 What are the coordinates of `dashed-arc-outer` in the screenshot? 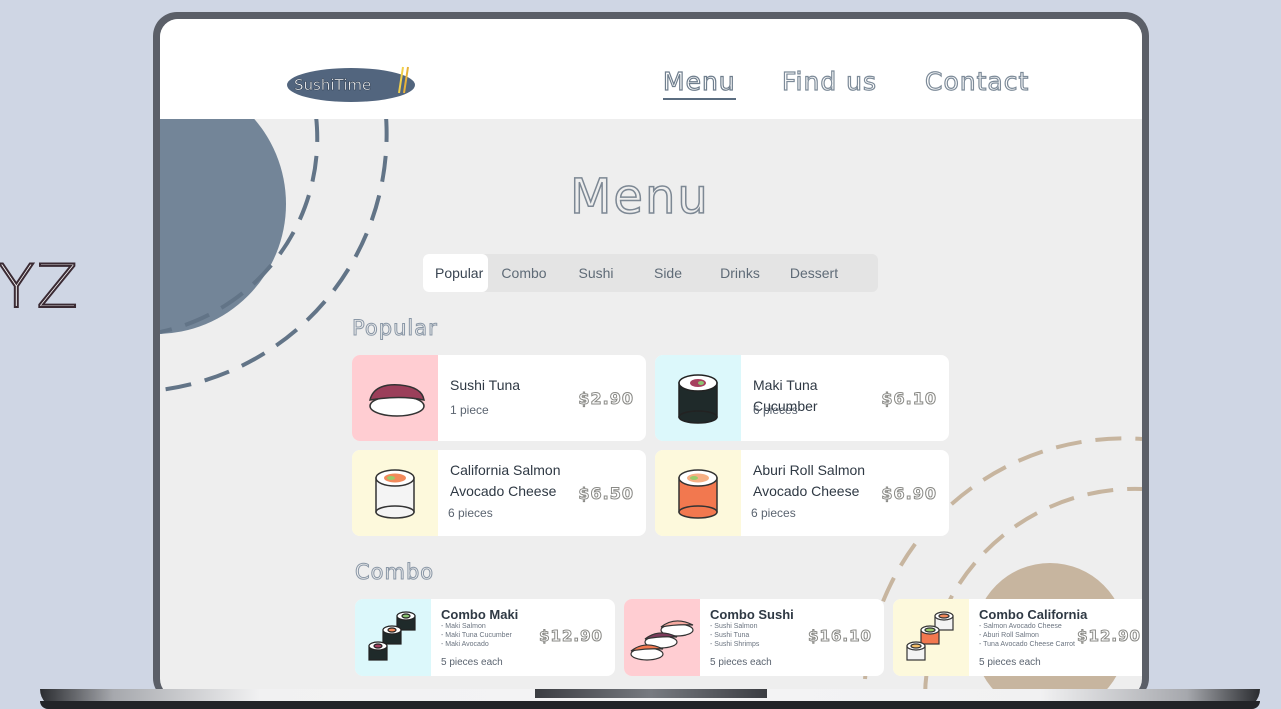 It's located at (274, 253).